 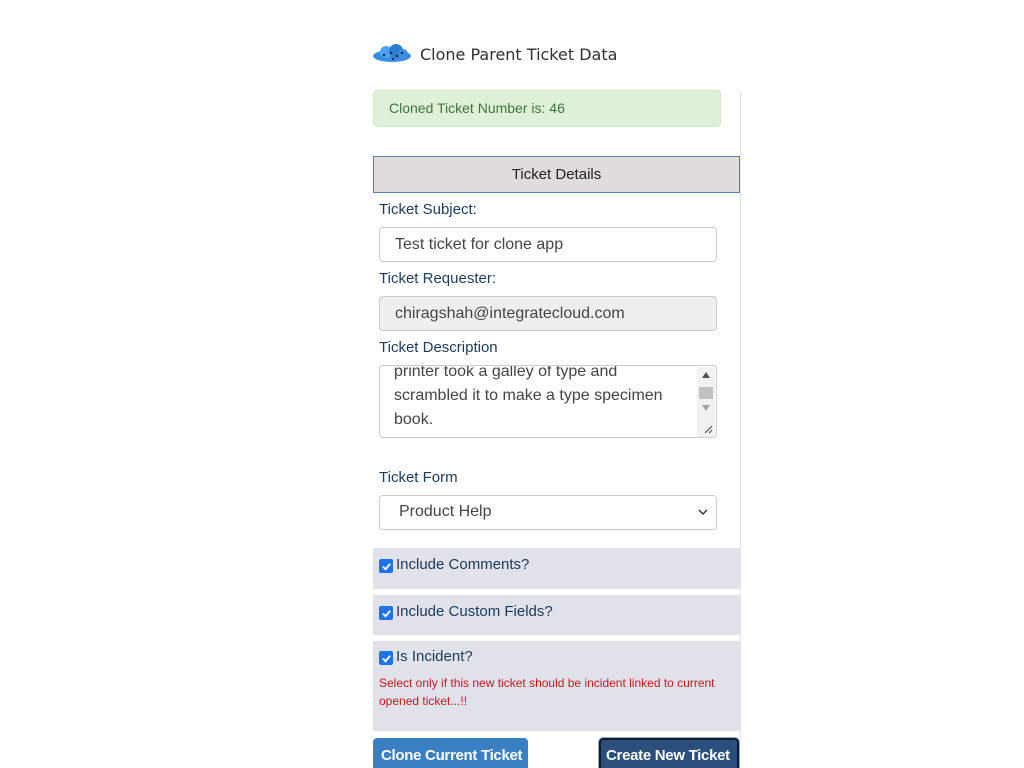 I want to click on clone-current-ticket-button: Clone Current Ticket, so click(x=450, y=753).